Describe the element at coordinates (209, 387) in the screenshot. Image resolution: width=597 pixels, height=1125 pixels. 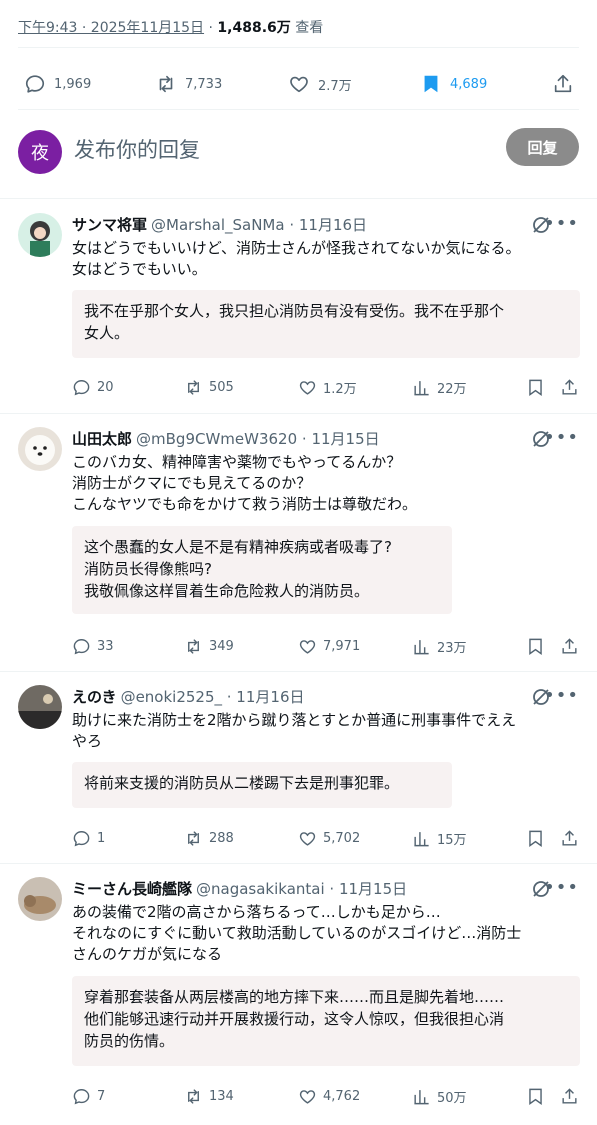
I see `repost-button: 505` at that location.